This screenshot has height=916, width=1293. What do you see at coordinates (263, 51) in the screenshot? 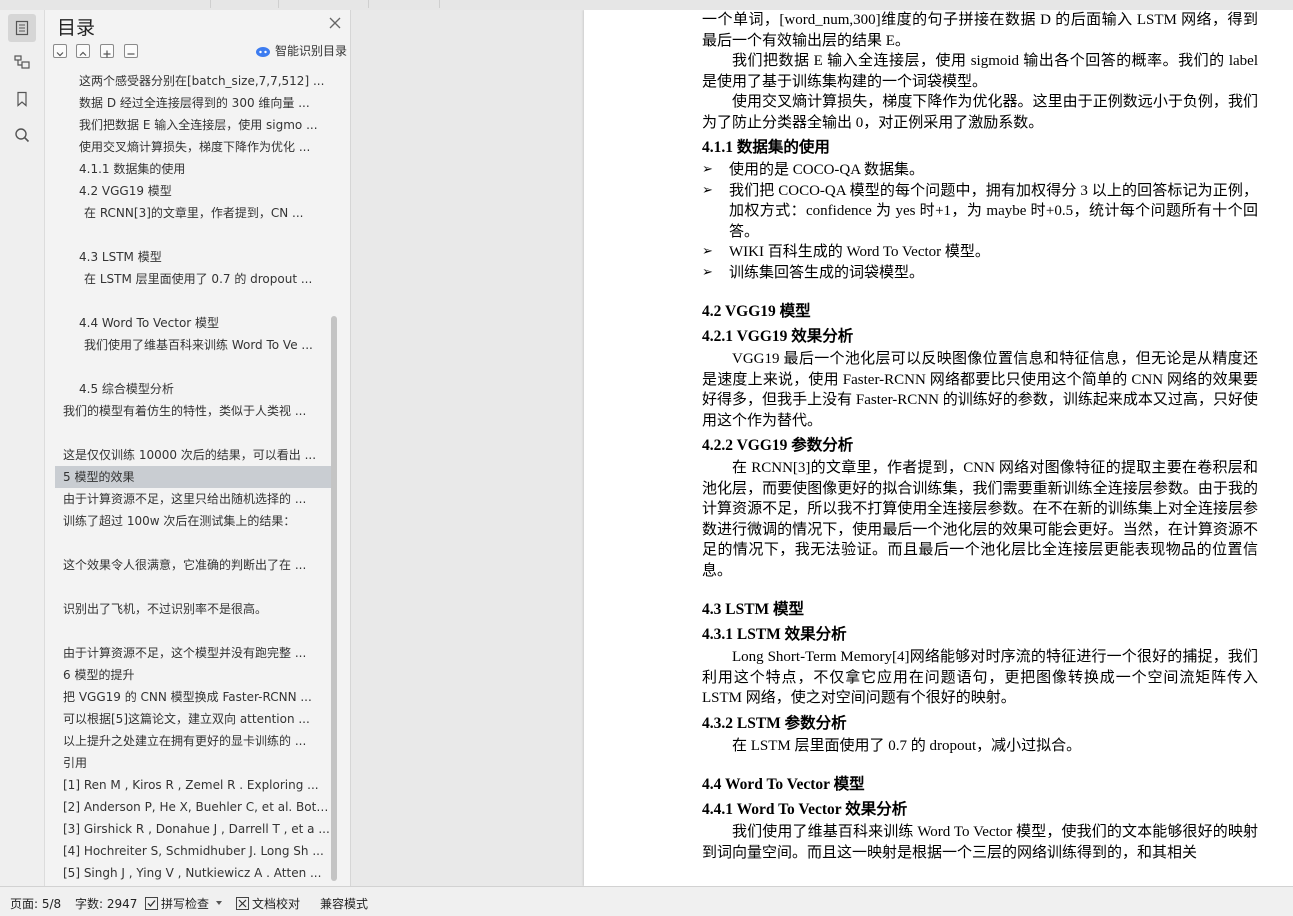
I see `ai-cloud-icon` at bounding box center [263, 51].